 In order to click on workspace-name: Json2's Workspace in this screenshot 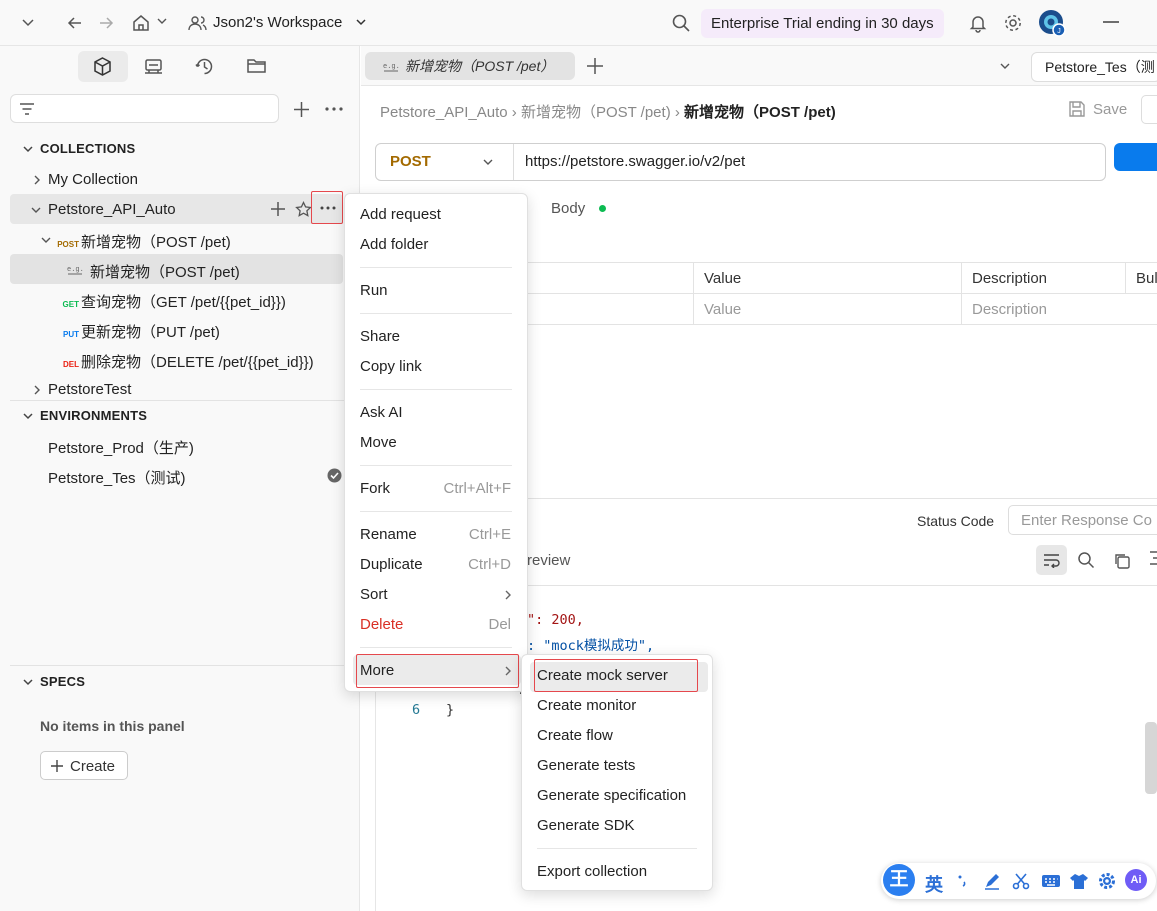, I will do `click(277, 22)`.